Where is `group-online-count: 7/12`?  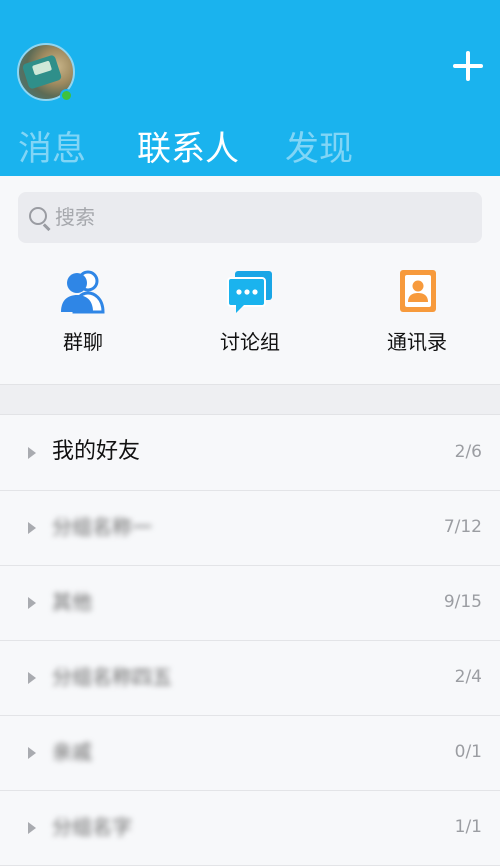 group-online-count: 7/12 is located at coordinates (462, 527).